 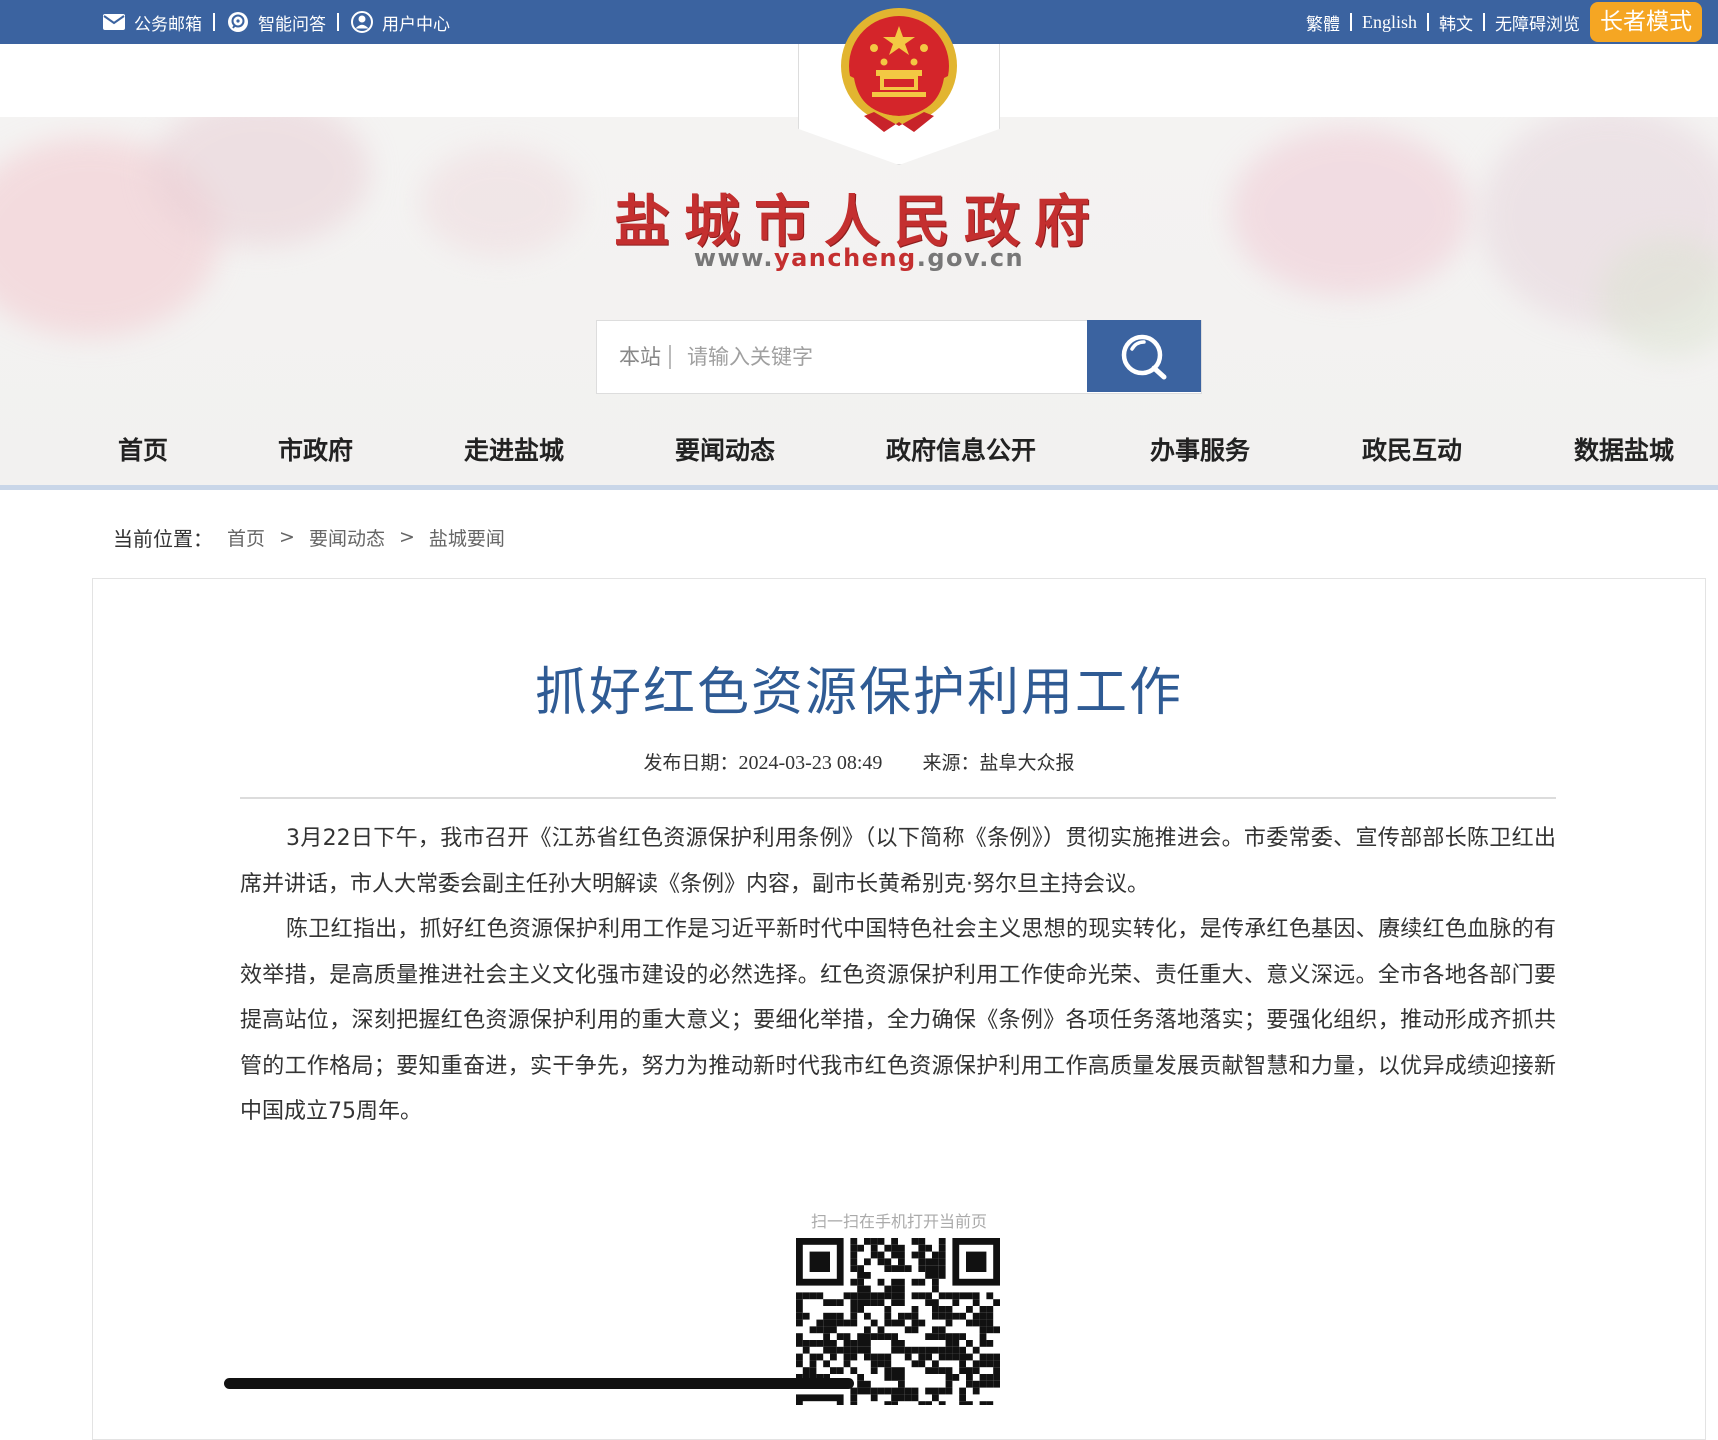 I want to click on top-right-links: 繁體 English 韩文 无障碍浏览 长者模式, so click(x=1504, y=22).